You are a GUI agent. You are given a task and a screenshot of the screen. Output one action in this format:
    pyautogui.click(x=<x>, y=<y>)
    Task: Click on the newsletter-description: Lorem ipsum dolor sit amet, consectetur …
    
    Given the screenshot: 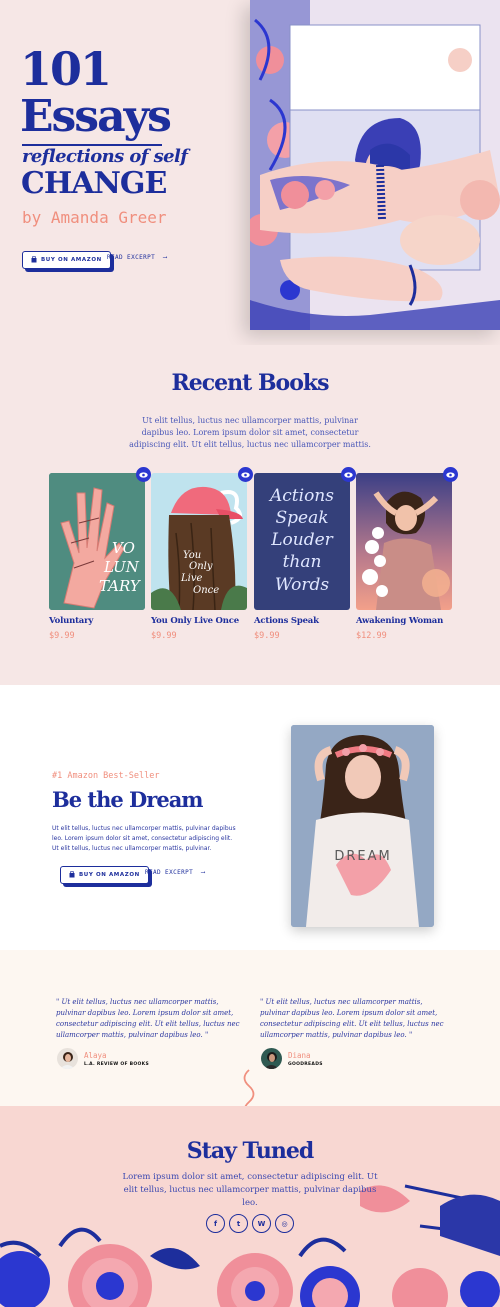 What is the action you would take?
    pyautogui.click(x=250, y=1190)
    